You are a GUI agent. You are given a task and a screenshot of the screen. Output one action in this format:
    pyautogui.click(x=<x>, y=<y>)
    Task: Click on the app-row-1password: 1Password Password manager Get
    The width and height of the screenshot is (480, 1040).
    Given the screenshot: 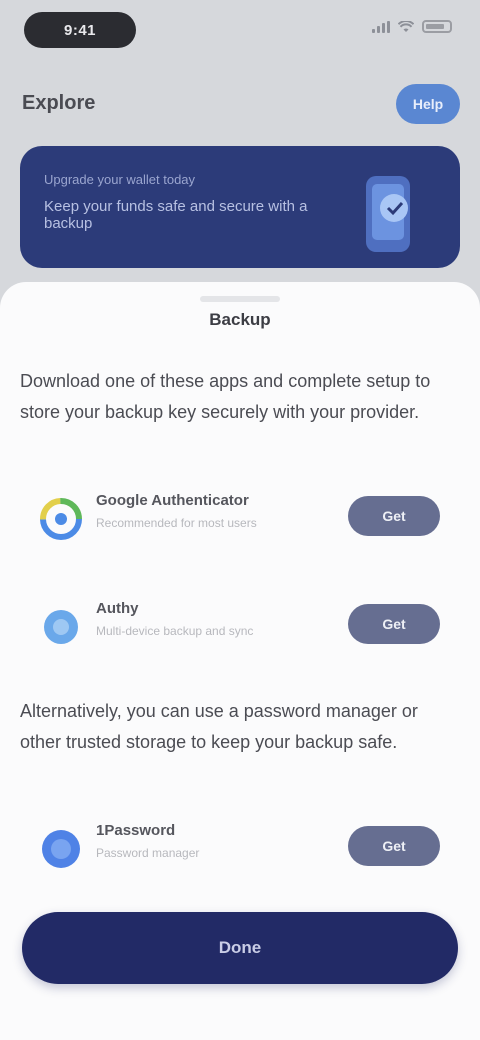 What is the action you would take?
    pyautogui.click(x=240, y=847)
    